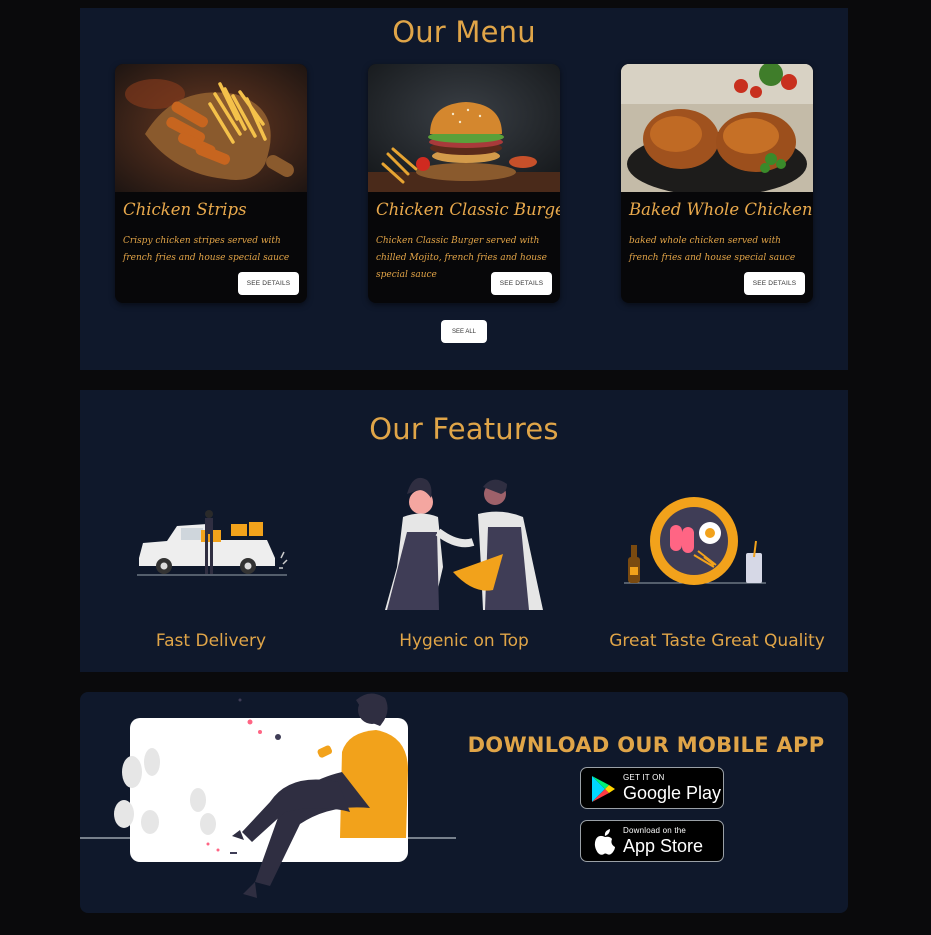  What do you see at coordinates (268, 795) in the screenshot?
I see `mobile-app-illustration` at bounding box center [268, 795].